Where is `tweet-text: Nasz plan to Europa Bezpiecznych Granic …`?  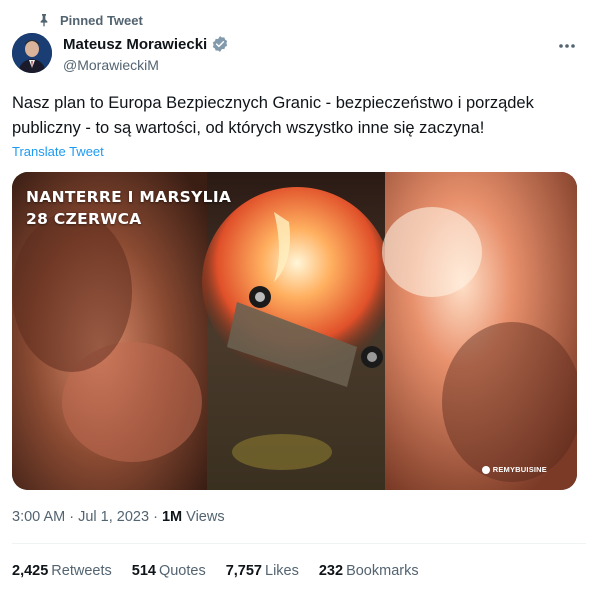
tweet-text: Nasz plan to Europa Bezpiecznych Granic … is located at coordinates (273, 115).